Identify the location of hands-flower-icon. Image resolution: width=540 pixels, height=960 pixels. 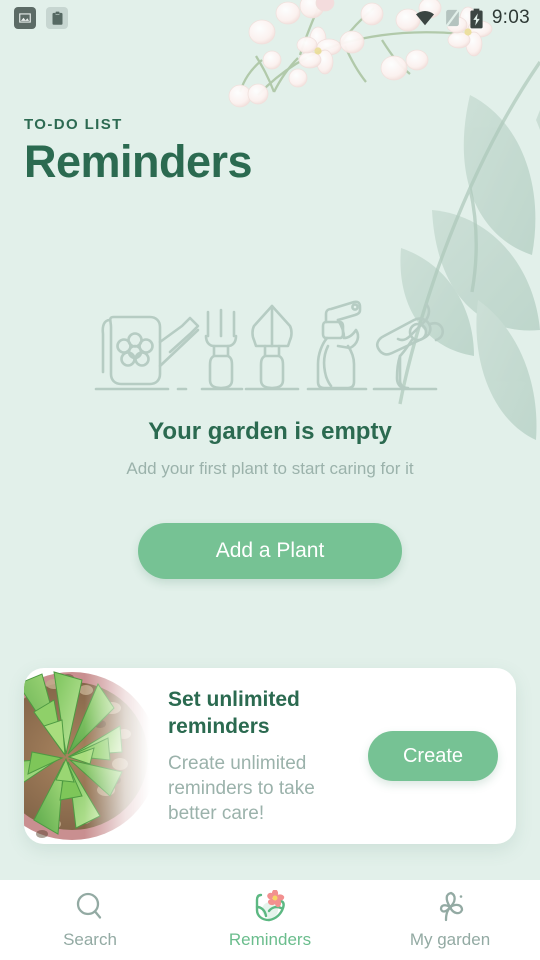
(270, 906).